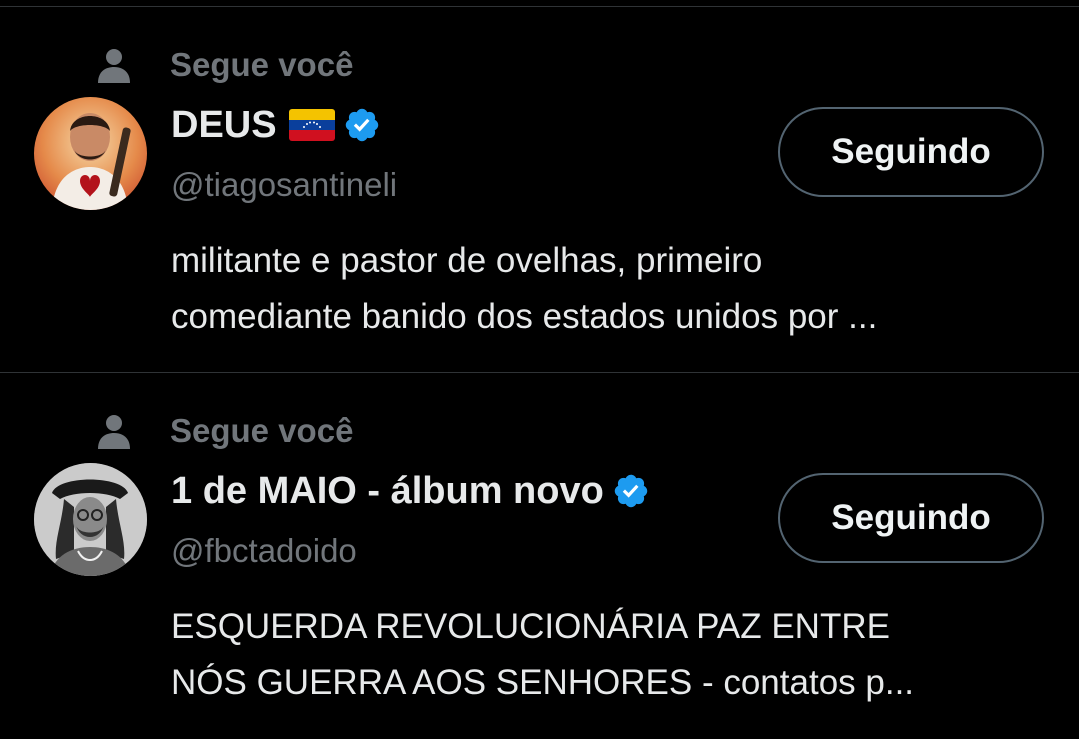 The width and height of the screenshot is (1079, 739). What do you see at coordinates (530, 626) in the screenshot?
I see `bio-line: ESQUERDA REVOLUCIONÁRIA PAZ ENTRE` at bounding box center [530, 626].